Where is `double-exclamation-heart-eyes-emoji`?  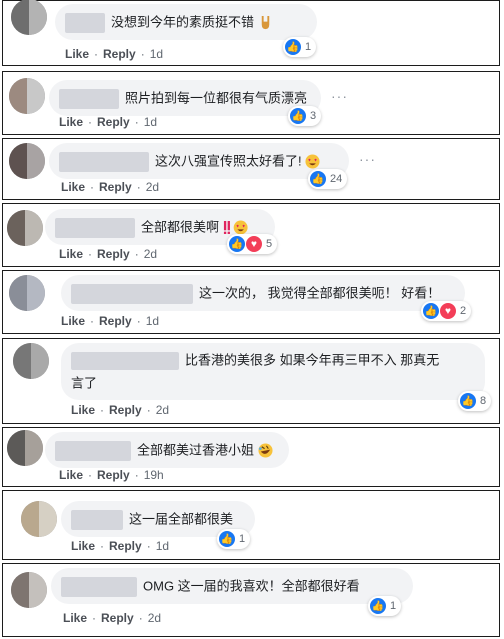 double-exclamation-heart-eyes-emoji is located at coordinates (235, 227).